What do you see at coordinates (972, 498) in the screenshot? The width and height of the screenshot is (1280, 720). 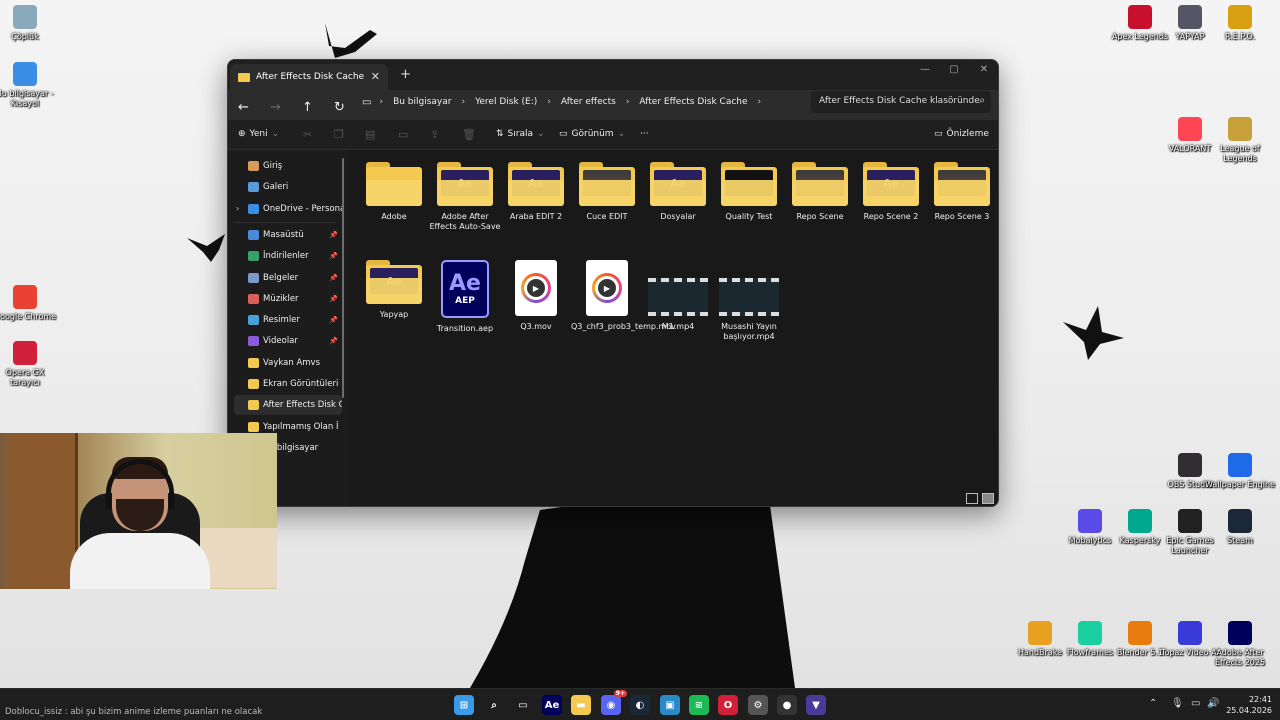 I see `details-view-button` at bounding box center [972, 498].